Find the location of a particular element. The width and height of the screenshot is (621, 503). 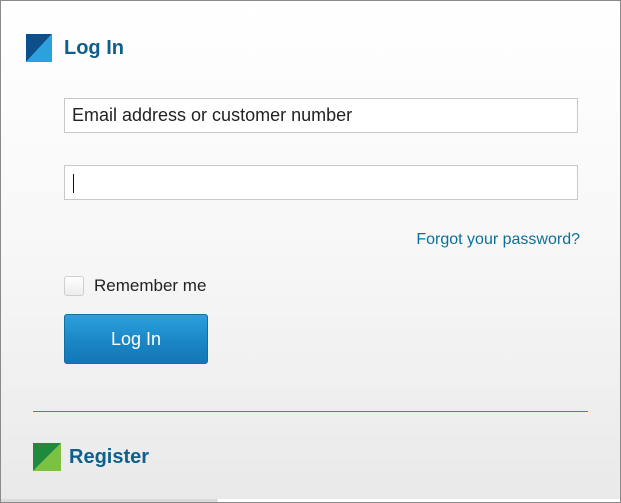

remember-me-row: Remember me is located at coordinates (135, 286).